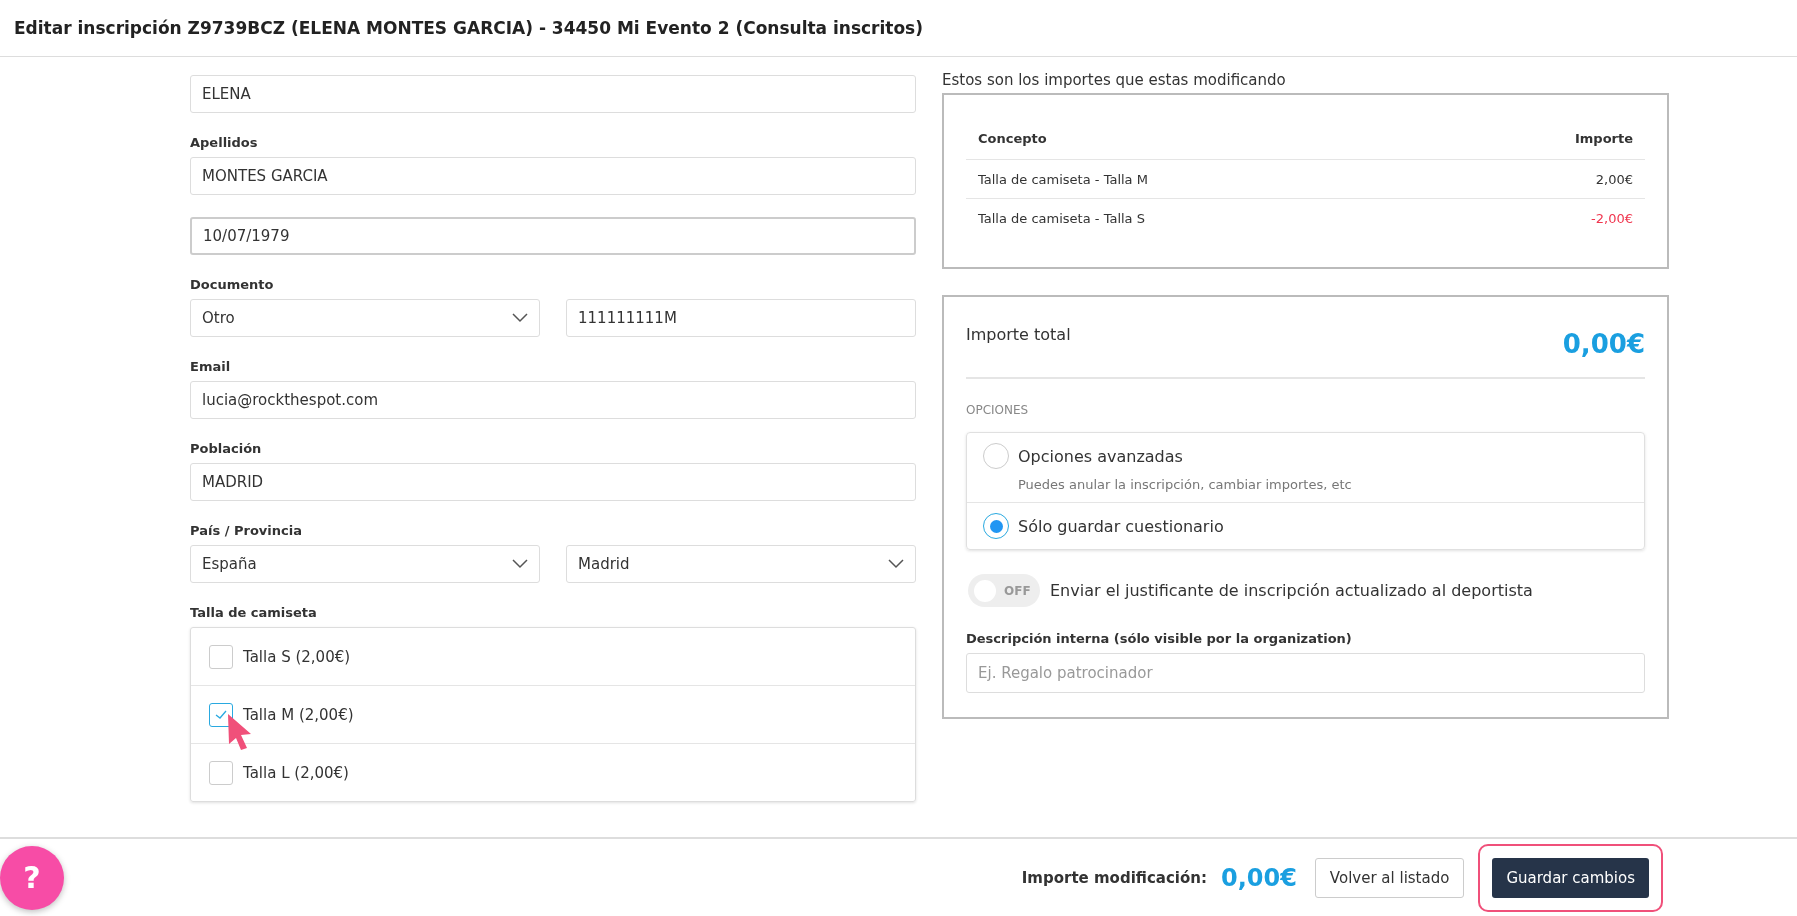 This screenshot has width=1797, height=916. I want to click on window-title: Editar inscripción Z9739BCZ (ELENA MONTES GARCIA) - 34450 Mi Evento 2 (Consulta inscritos), so click(468, 28).